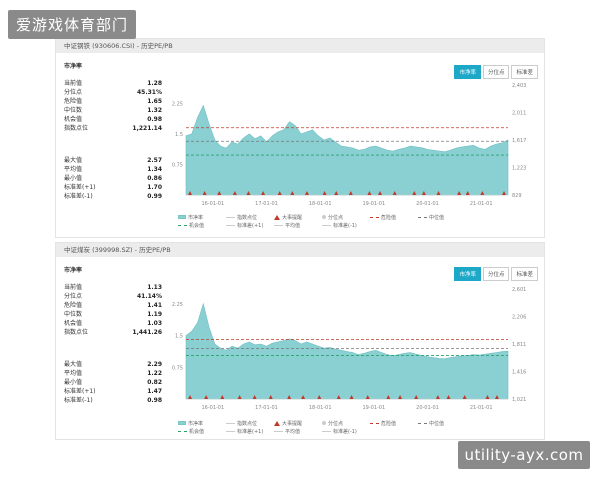 This screenshot has width=600, height=480. What do you see at coordinates (113, 373) in the screenshot?
I see `stat-mean: 平均值 1.22` at bounding box center [113, 373].